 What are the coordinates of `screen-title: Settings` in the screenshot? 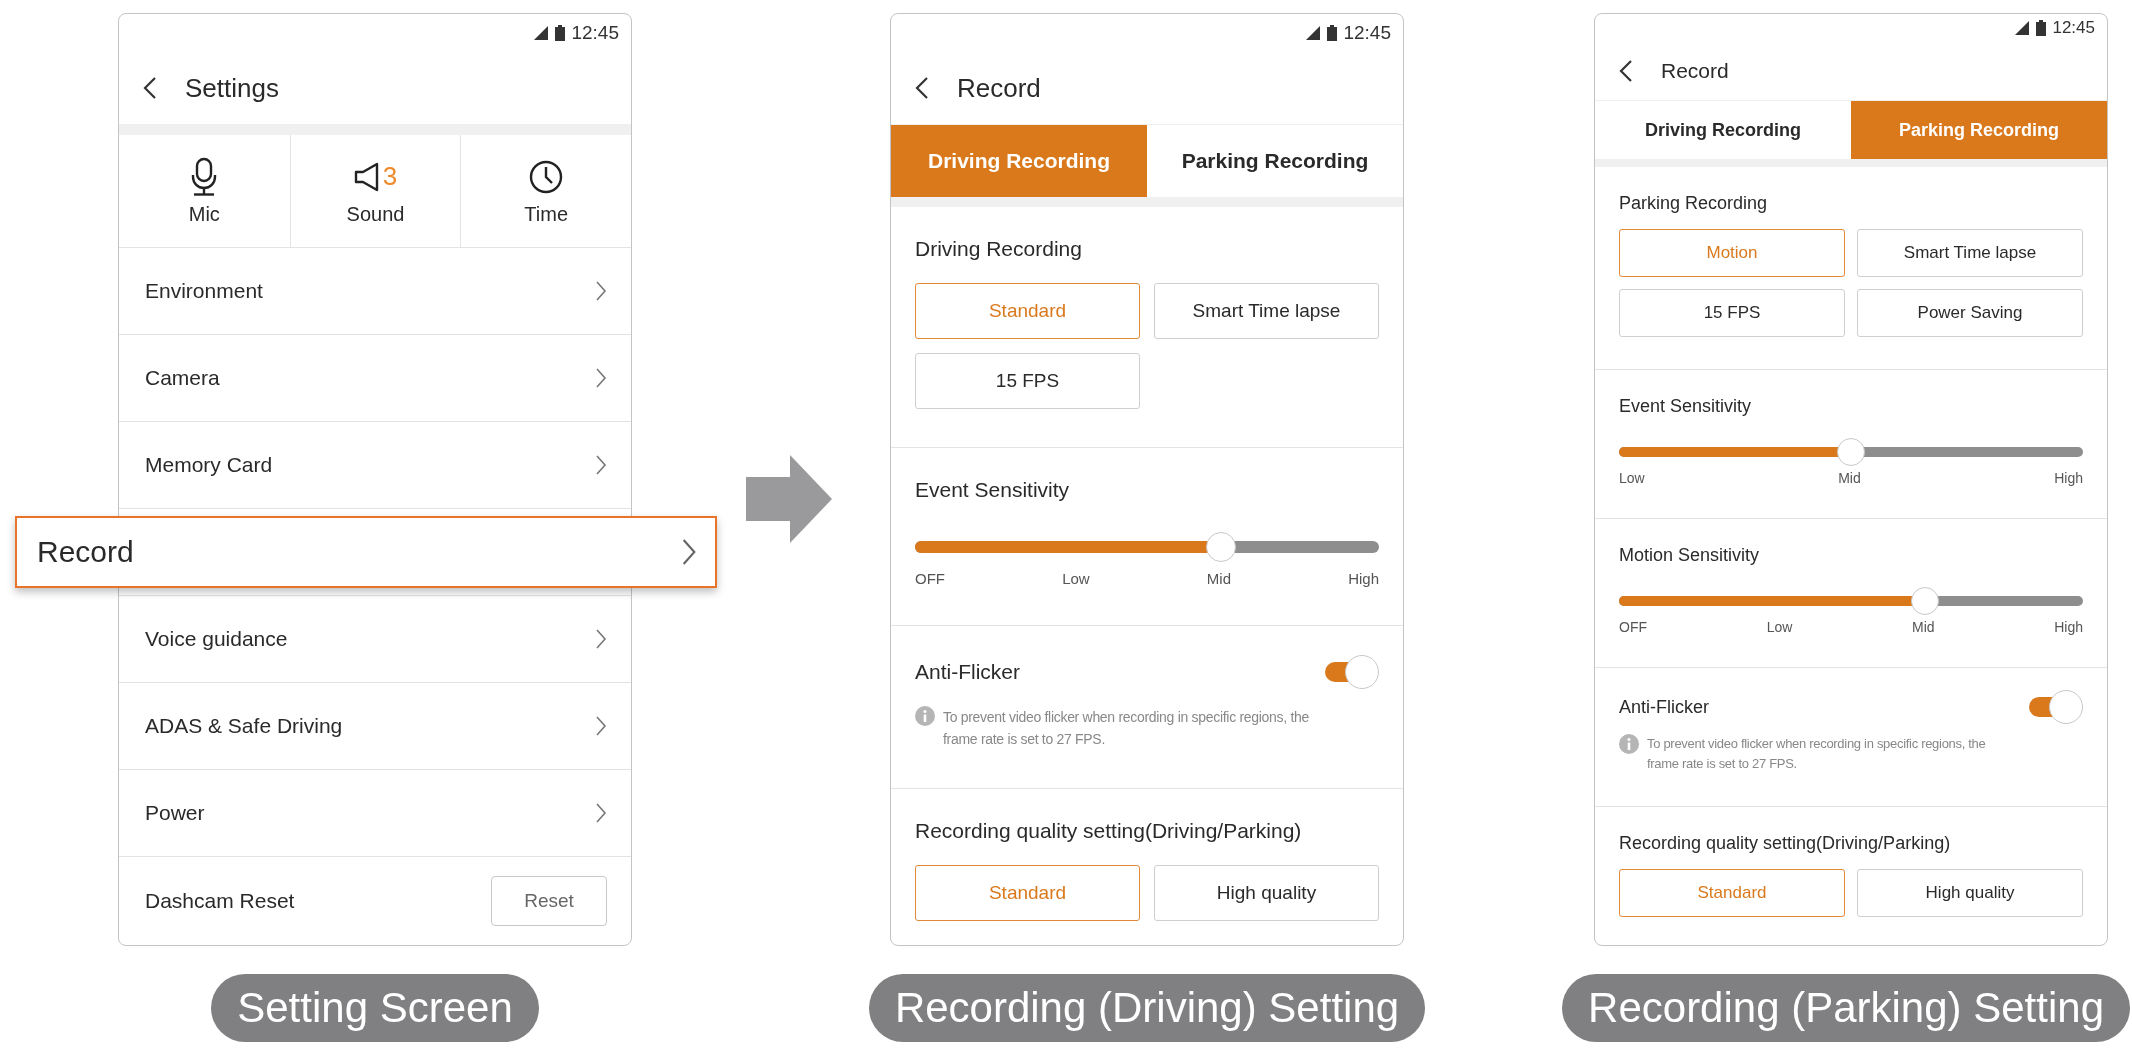 It's located at (232, 88).